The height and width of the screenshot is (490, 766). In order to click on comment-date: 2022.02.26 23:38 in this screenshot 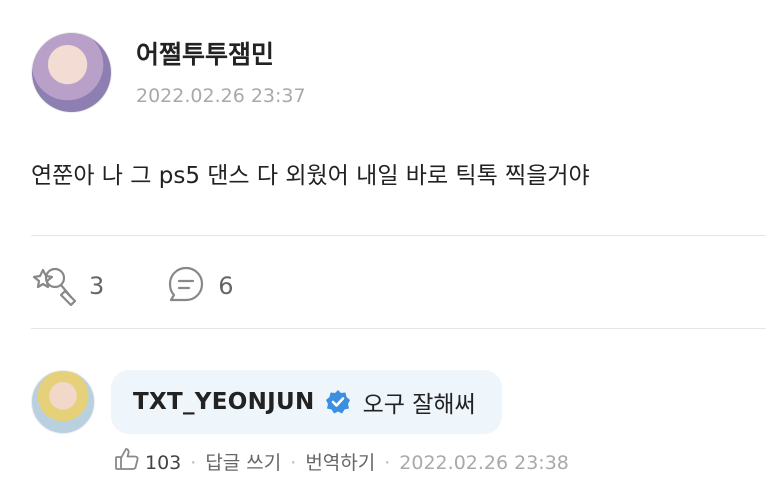, I will do `click(484, 463)`.